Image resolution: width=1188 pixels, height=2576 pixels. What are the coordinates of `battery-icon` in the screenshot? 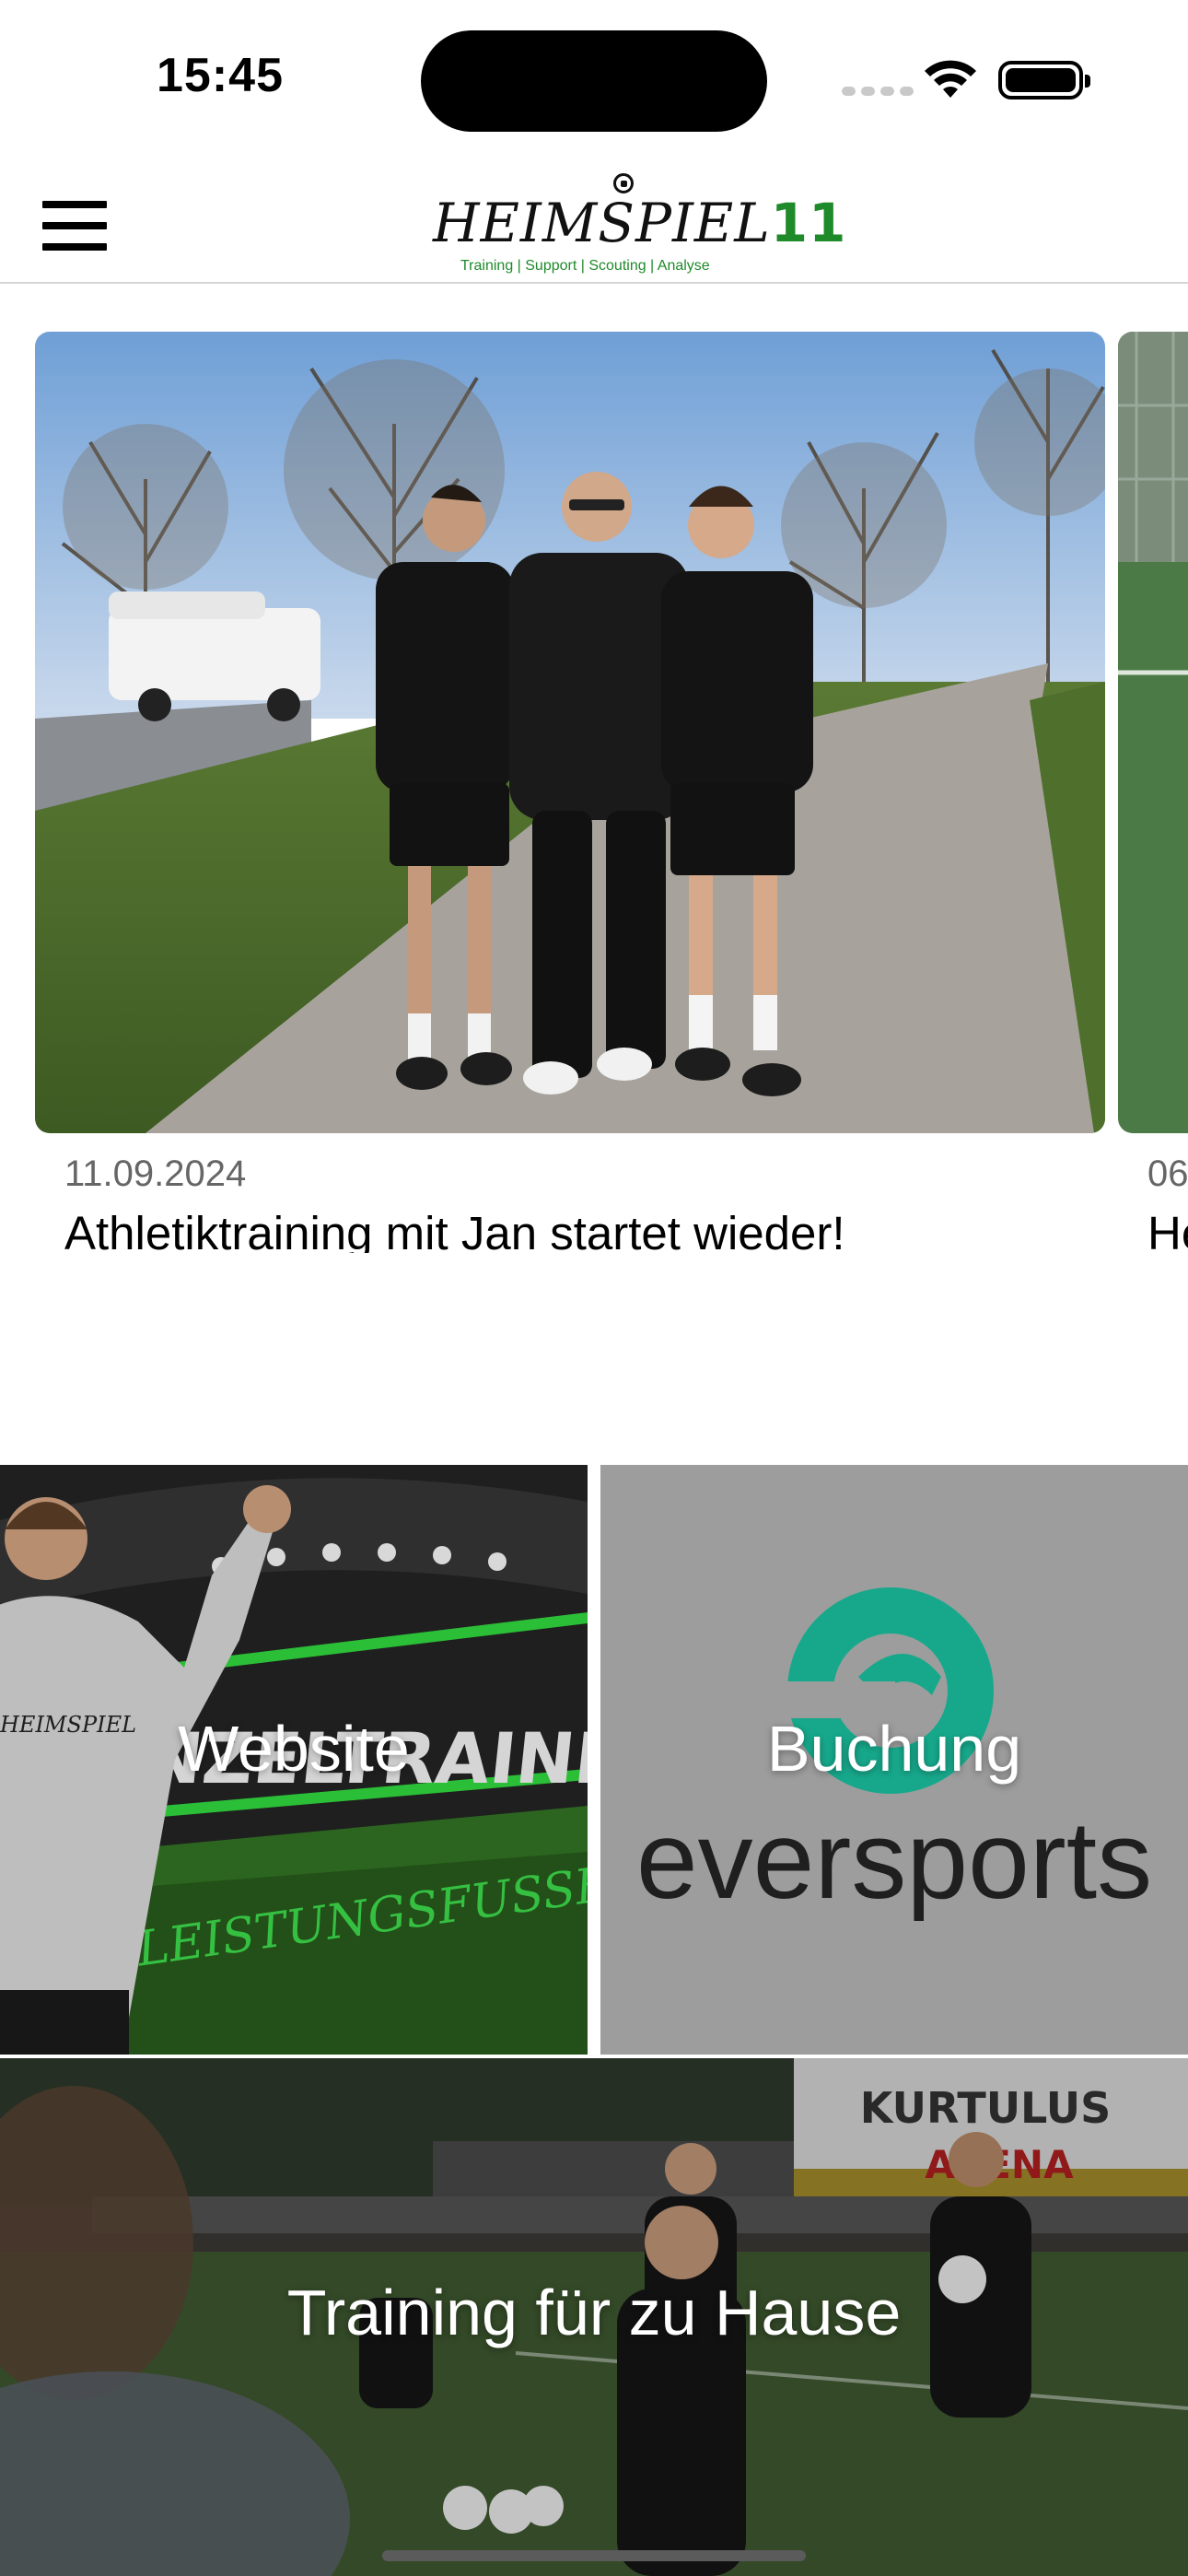 It's located at (1044, 80).